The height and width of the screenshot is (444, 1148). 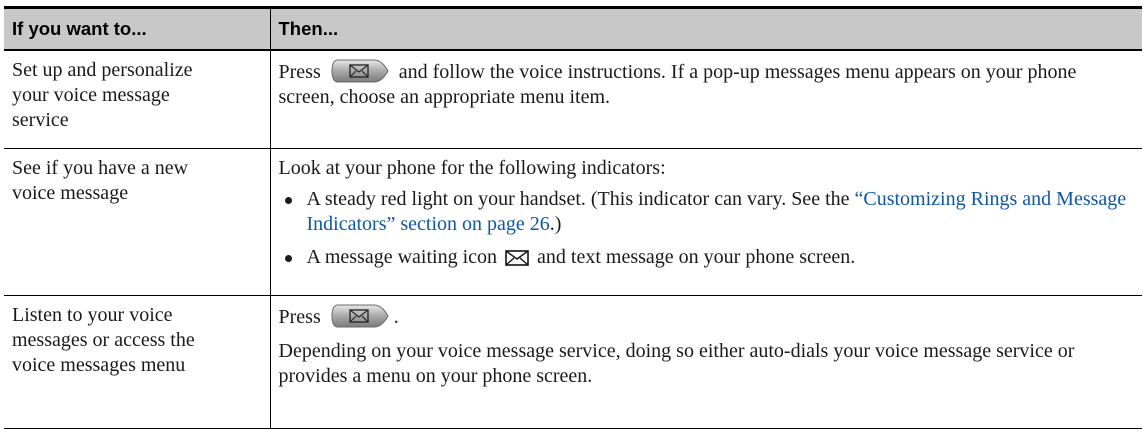 What do you see at coordinates (100, 180) in the screenshot?
I see `want-text: See if you have a new voice message` at bounding box center [100, 180].